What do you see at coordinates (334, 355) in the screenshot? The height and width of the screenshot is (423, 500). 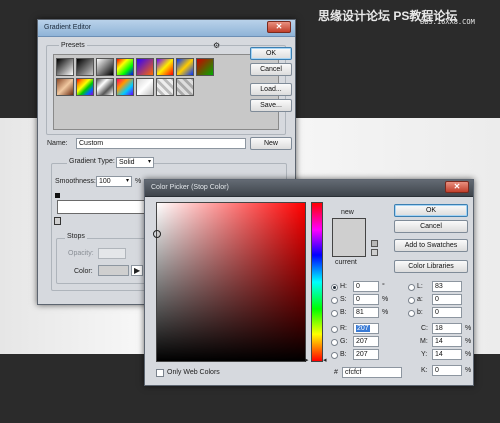 I see `blue-radio` at bounding box center [334, 355].